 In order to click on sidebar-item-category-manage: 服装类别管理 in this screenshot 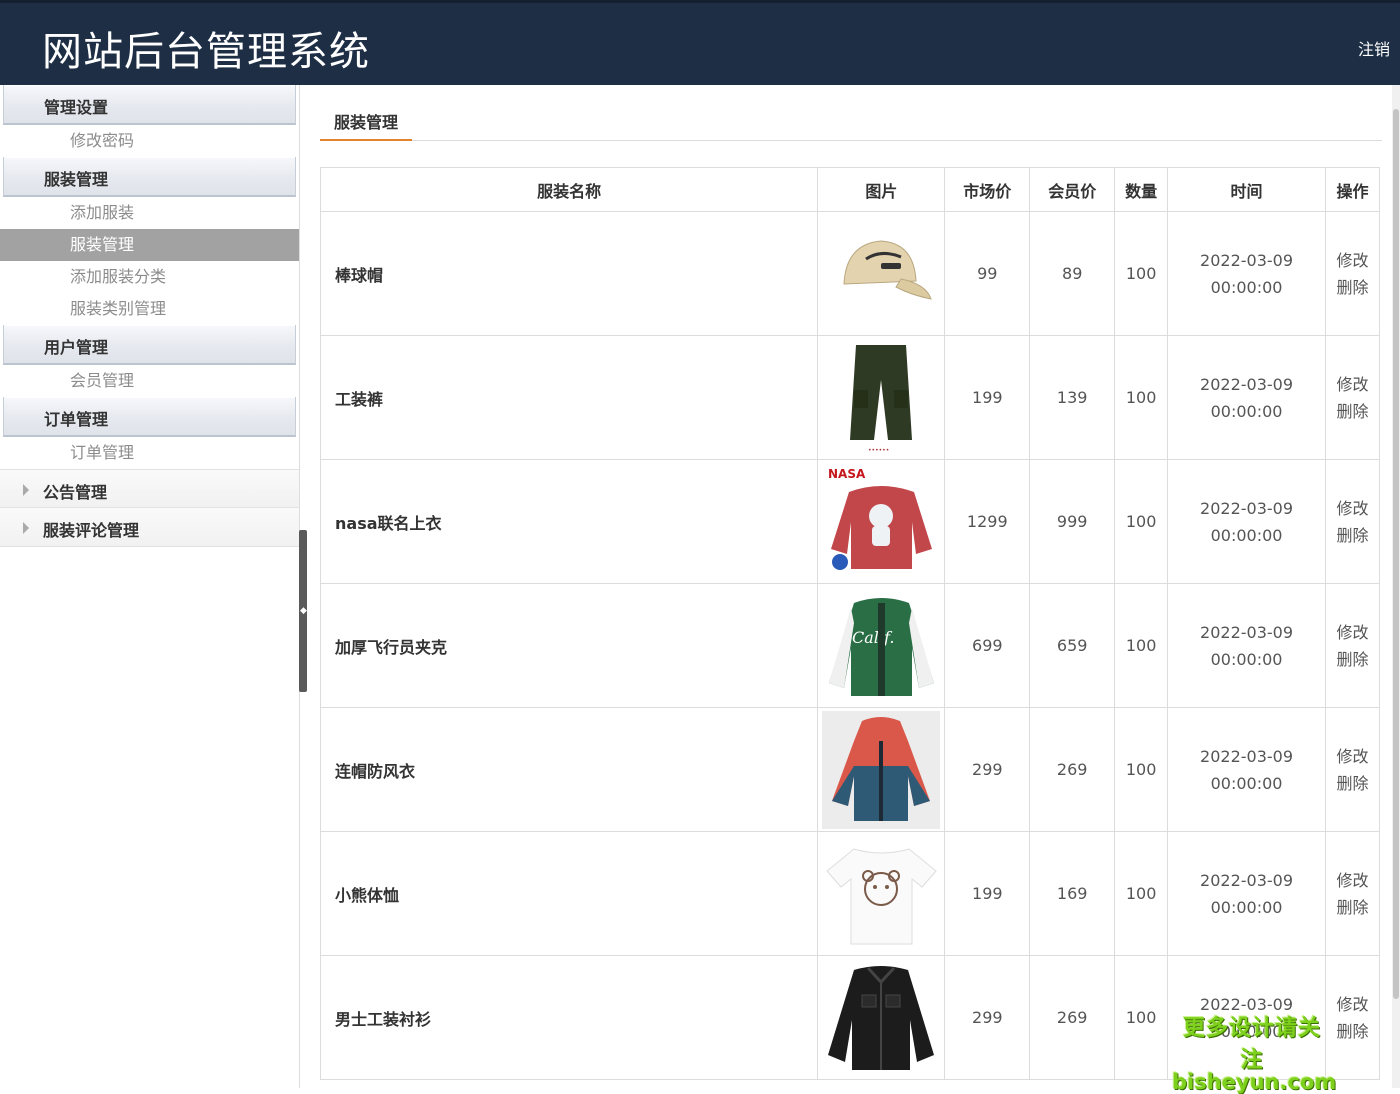, I will do `click(149, 309)`.